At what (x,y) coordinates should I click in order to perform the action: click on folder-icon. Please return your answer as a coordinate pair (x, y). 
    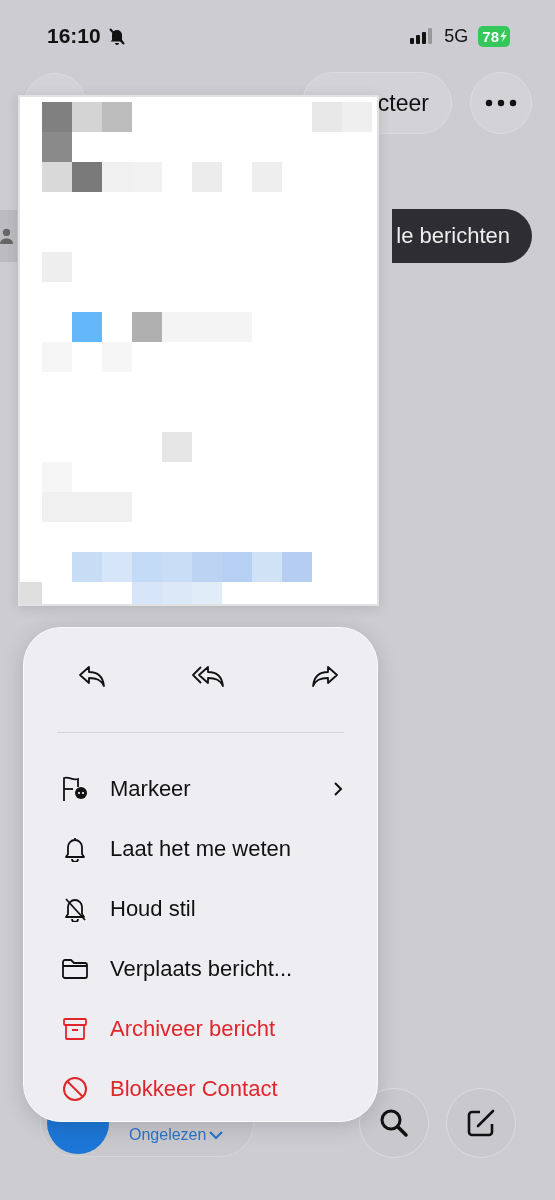
    Looking at the image, I should click on (75, 969).